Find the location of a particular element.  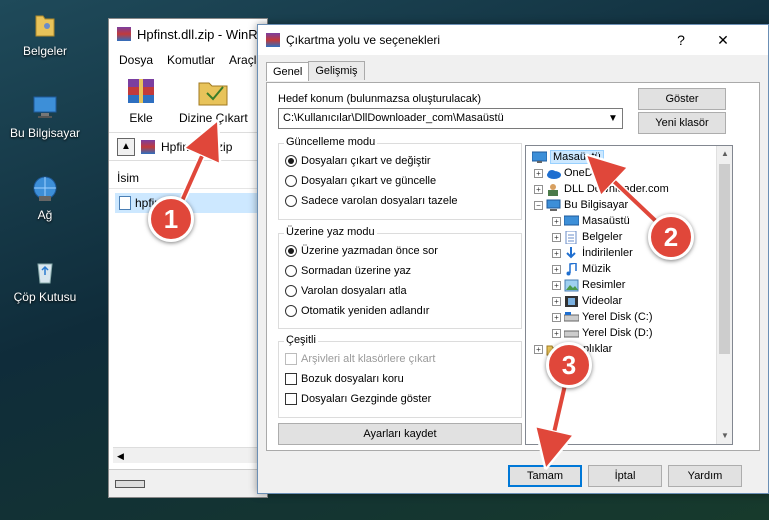

checkbox-show-in-explorer: Dosyaları Gezginde göster is located at coordinates (358, 399).